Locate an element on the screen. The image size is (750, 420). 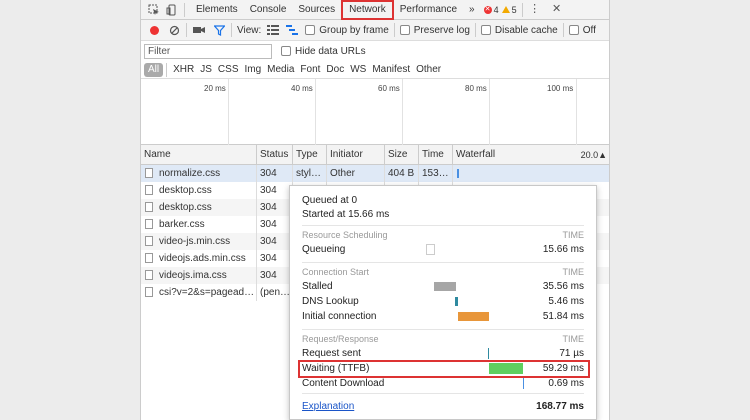
column-time: Time is located at coordinates (436, 155).